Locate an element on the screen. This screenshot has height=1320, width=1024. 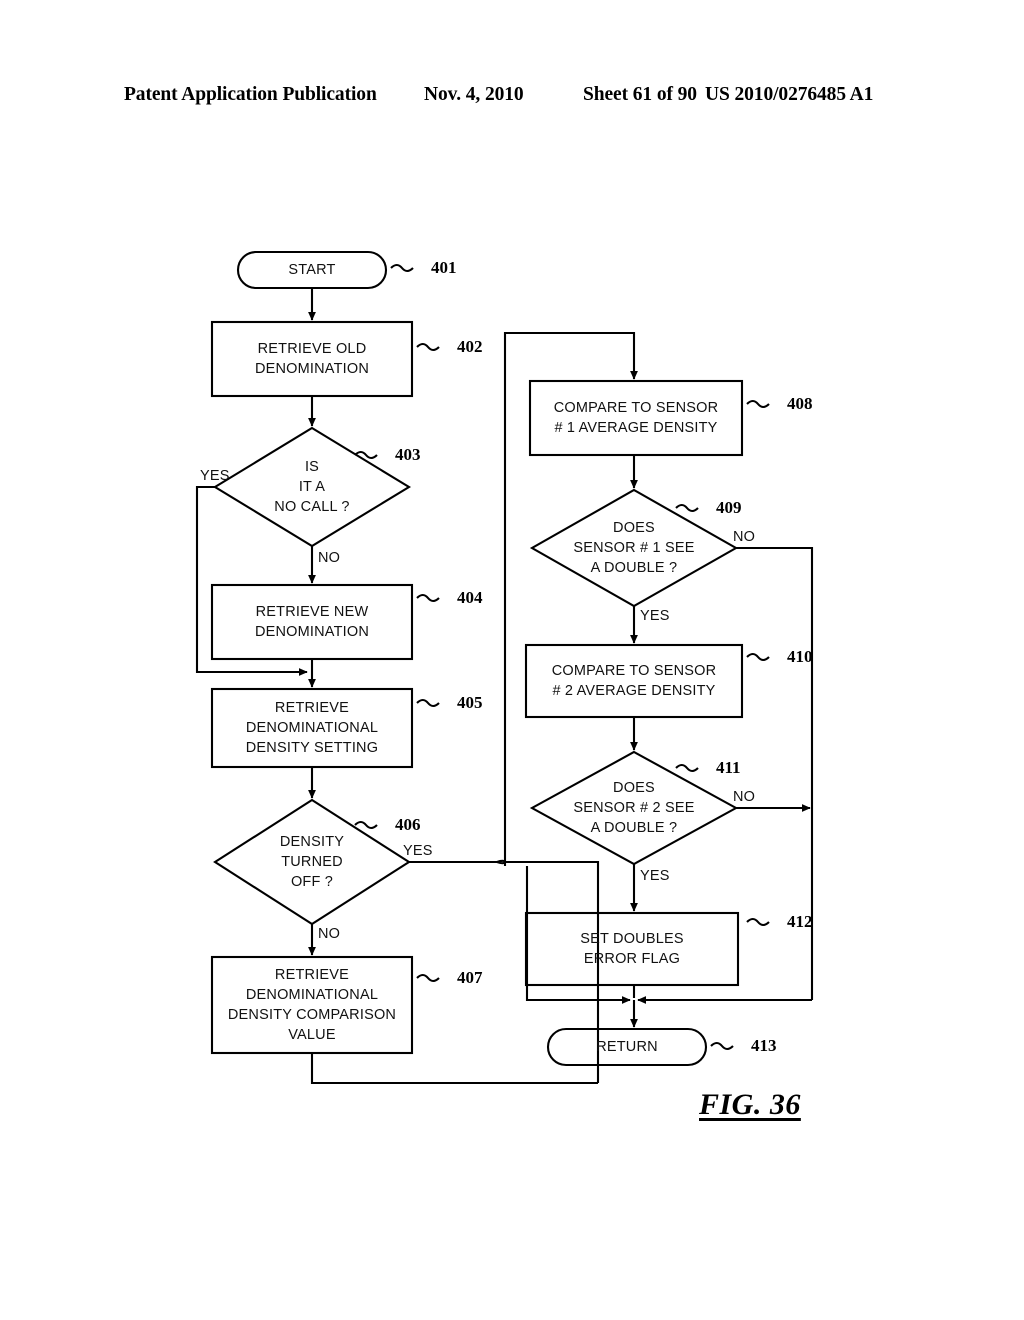
shape-405-process is located at coordinates (312, 728).